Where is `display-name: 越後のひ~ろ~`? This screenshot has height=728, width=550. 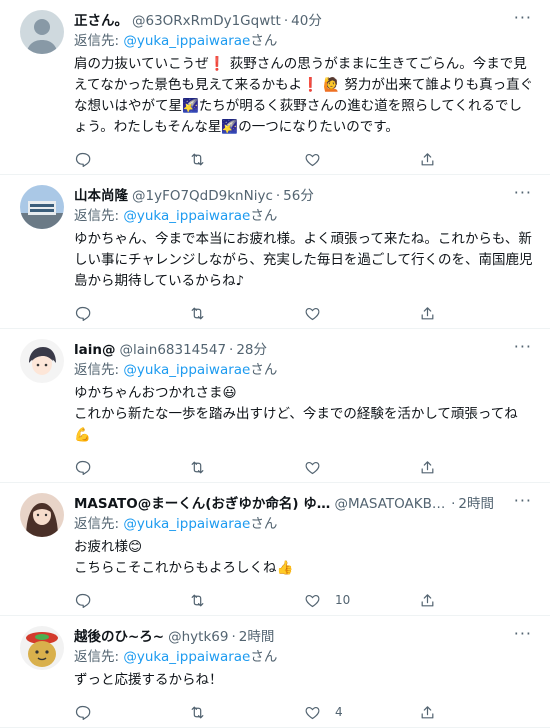 display-name: 越後のひ~ろ~ is located at coordinates (119, 637).